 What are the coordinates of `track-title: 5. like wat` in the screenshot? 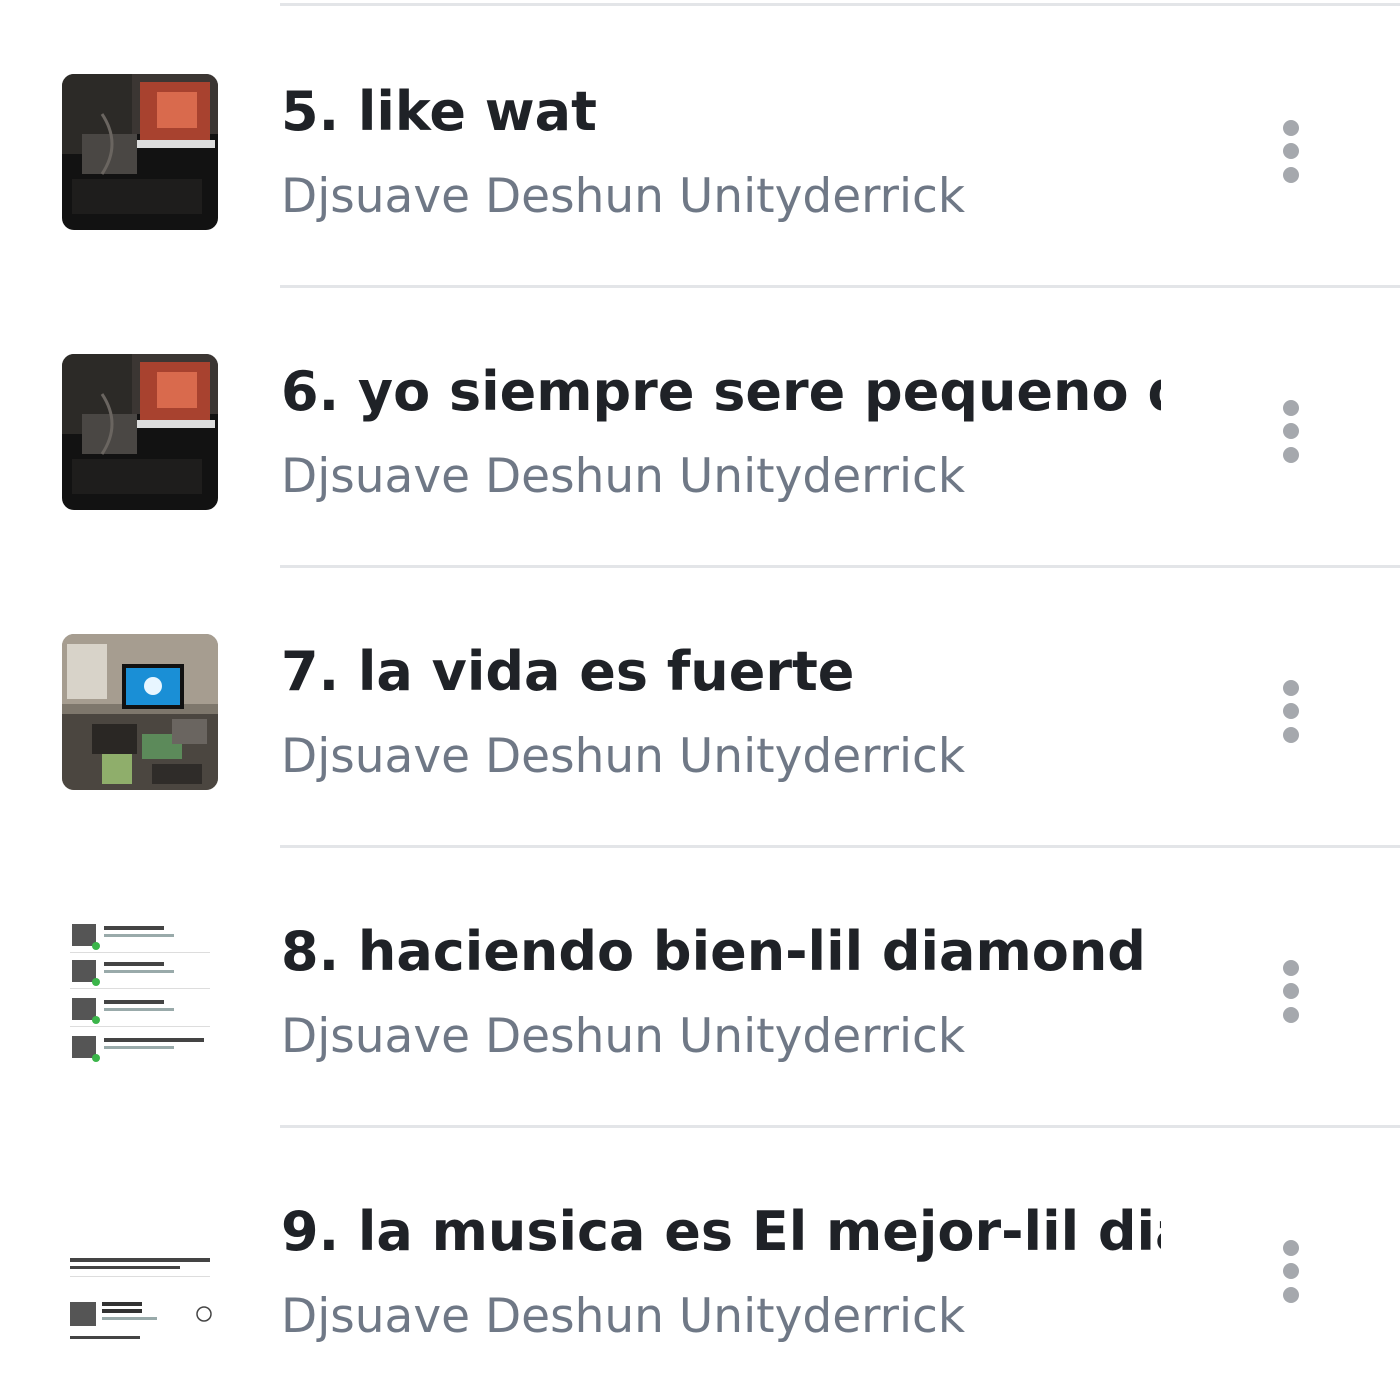 It's located at (439, 111).